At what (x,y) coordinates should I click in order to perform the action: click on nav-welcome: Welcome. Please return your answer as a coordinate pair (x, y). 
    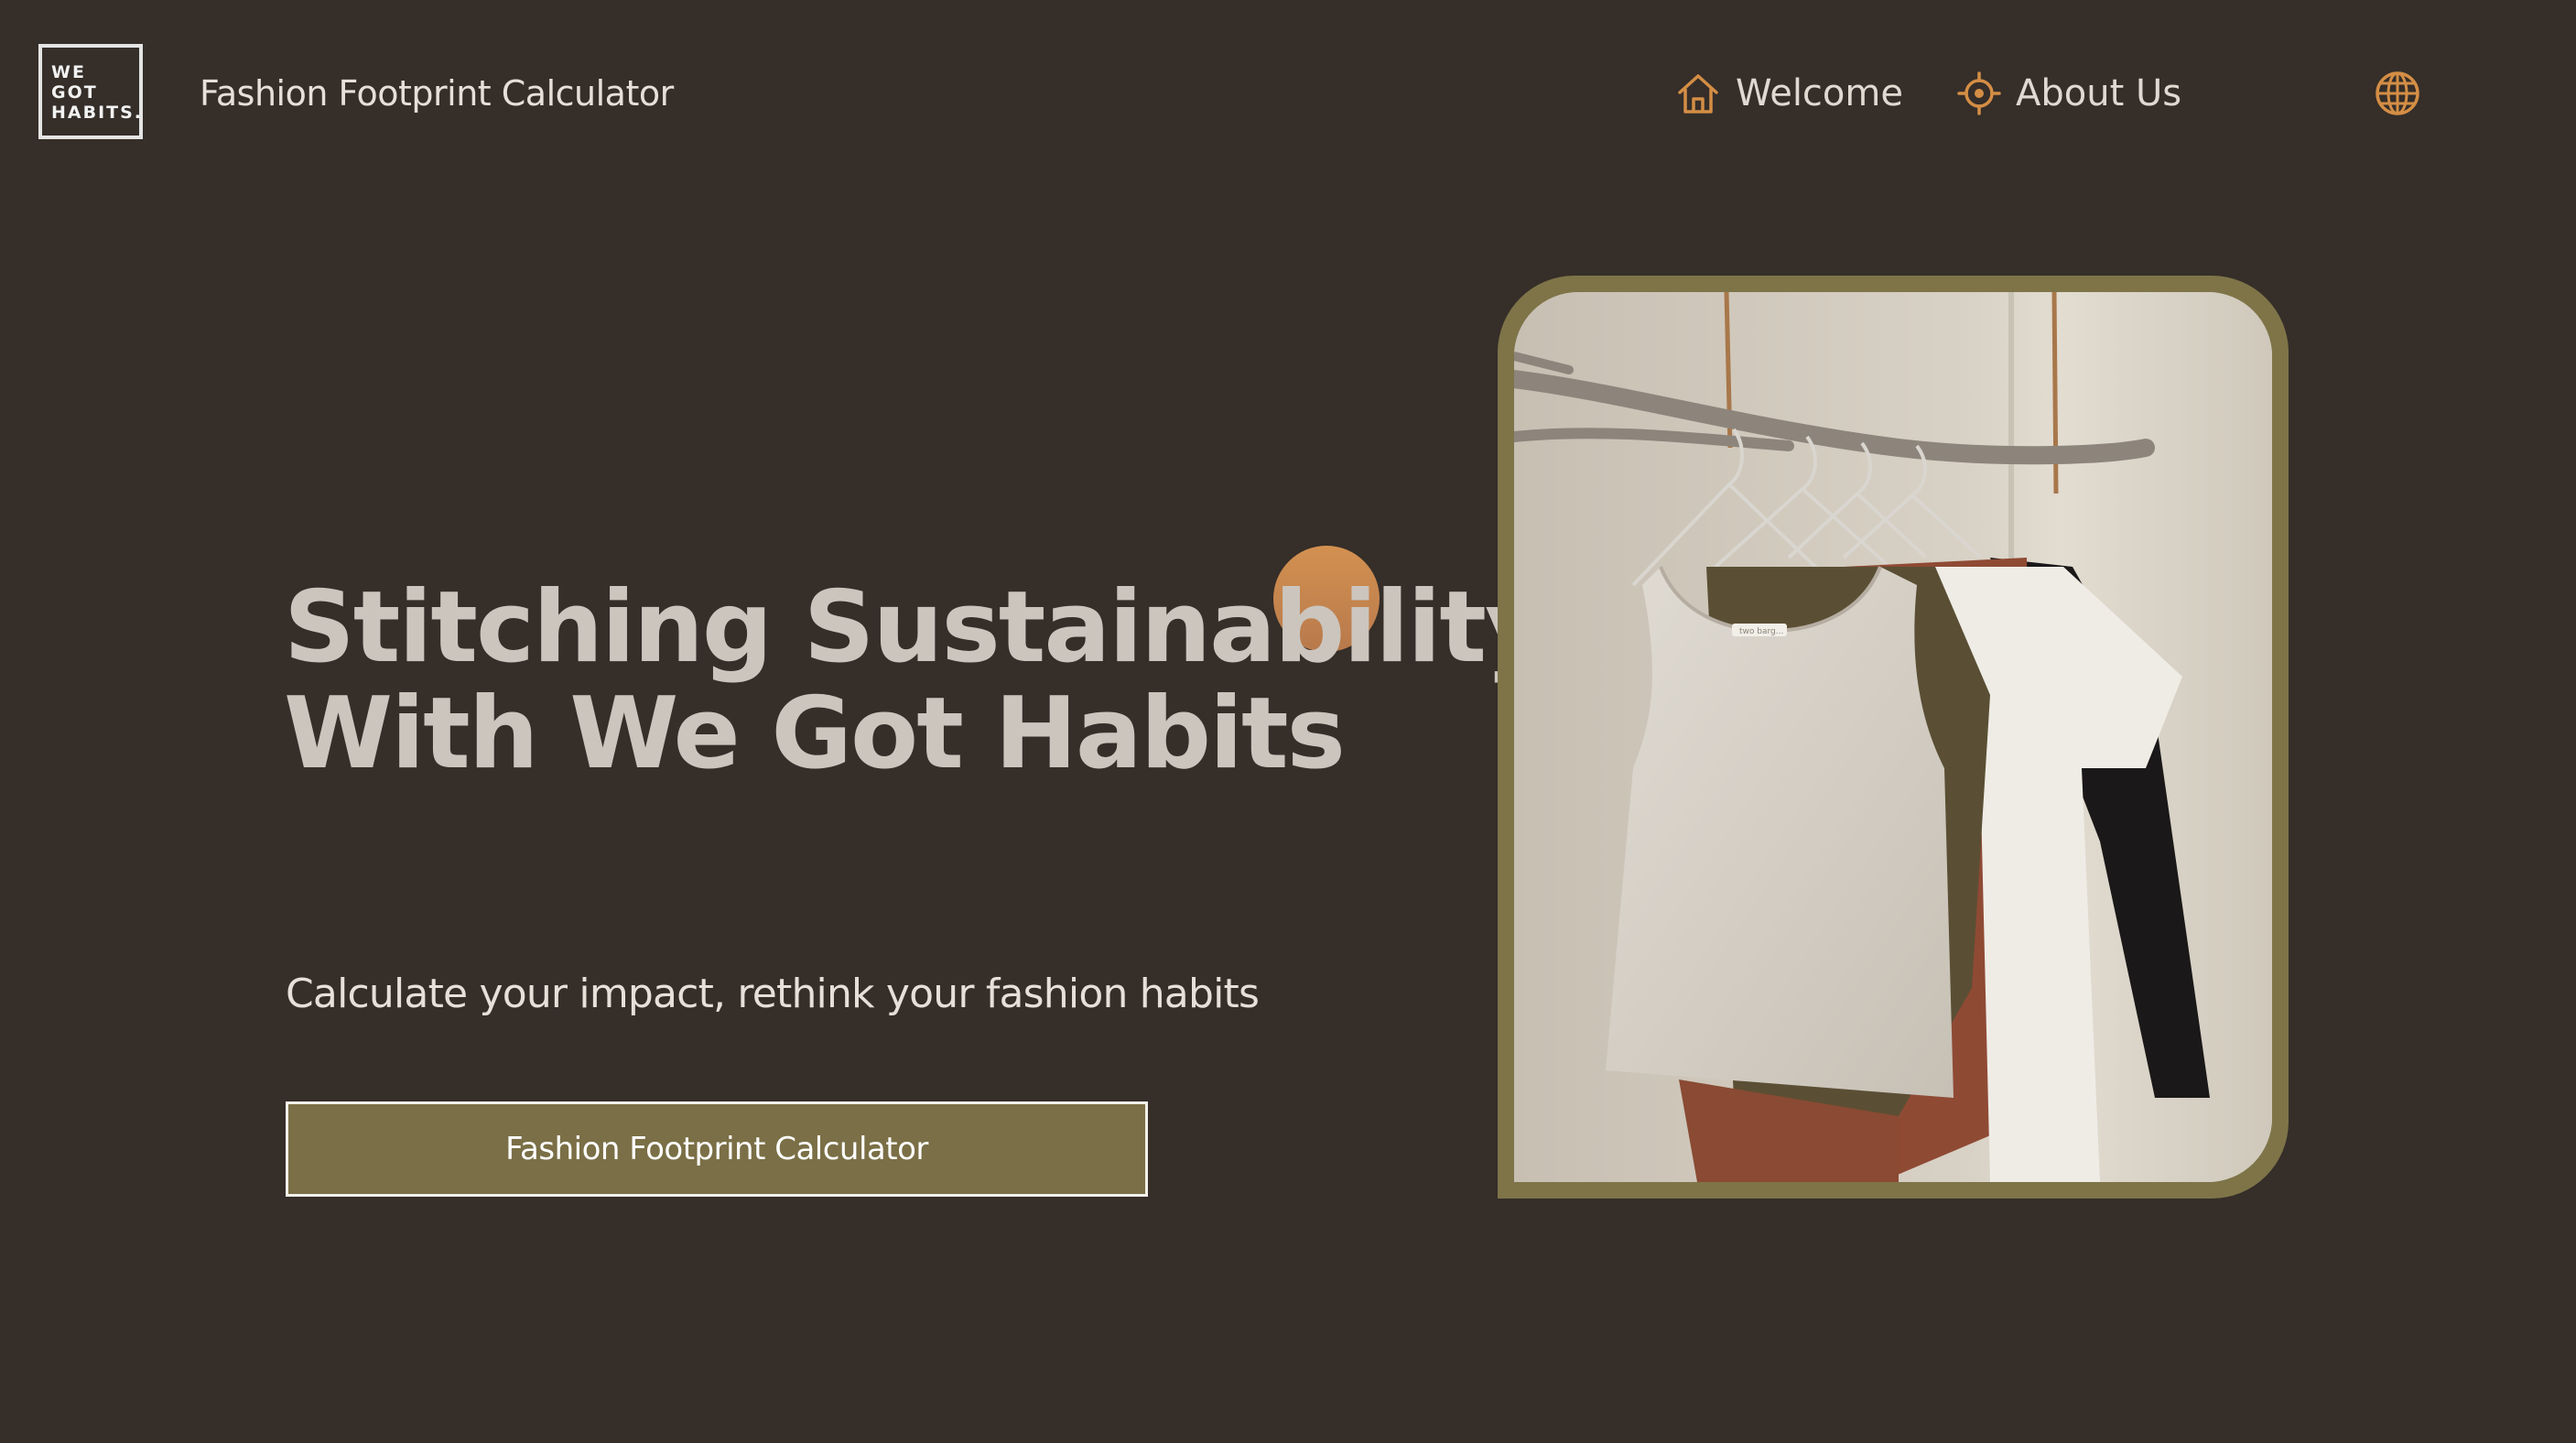
    Looking at the image, I should click on (1789, 93).